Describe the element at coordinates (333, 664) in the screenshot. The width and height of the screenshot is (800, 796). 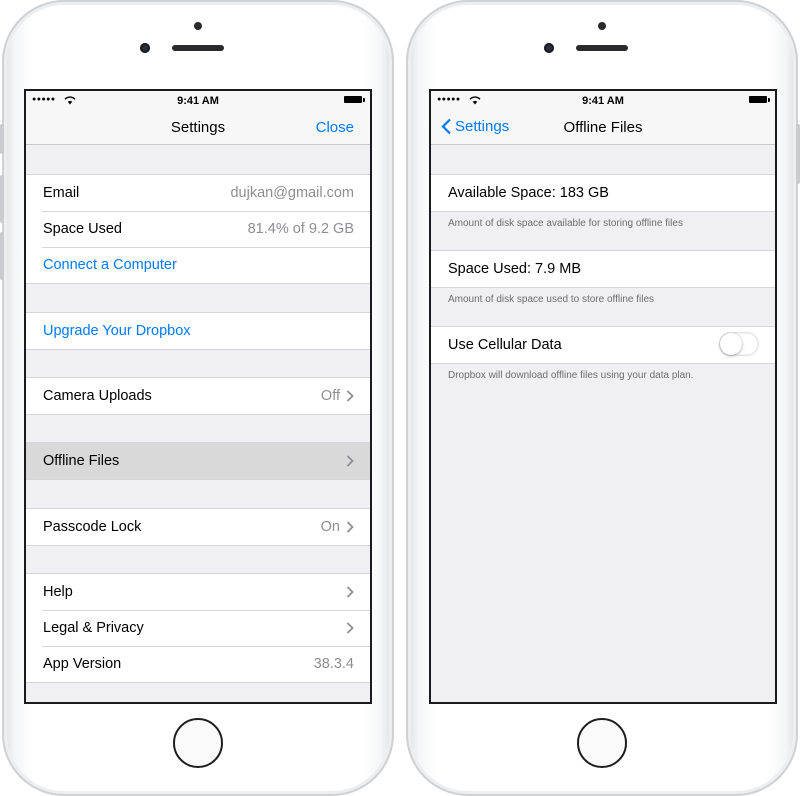
I see `app-version-value: 38.3.4` at that location.